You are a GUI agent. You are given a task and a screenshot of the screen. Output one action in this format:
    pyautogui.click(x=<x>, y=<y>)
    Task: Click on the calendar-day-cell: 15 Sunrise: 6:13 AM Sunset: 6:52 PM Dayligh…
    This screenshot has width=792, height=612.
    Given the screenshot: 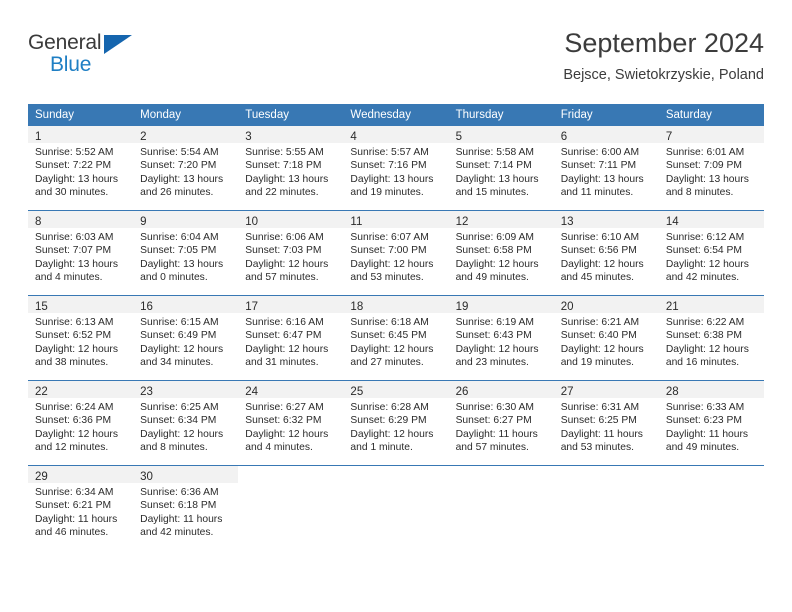 What is the action you would take?
    pyautogui.click(x=81, y=338)
    